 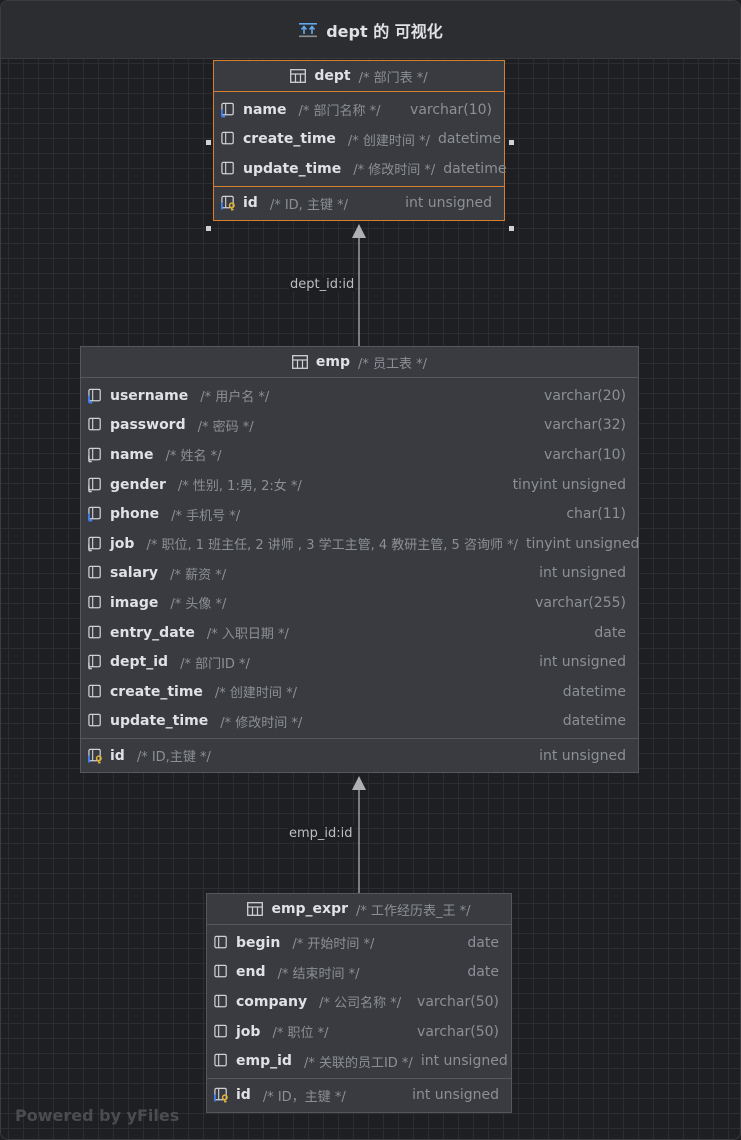 What do you see at coordinates (359, 426) in the screenshot?
I see `column-row: password /* 密码 */ varchar(32)` at bounding box center [359, 426].